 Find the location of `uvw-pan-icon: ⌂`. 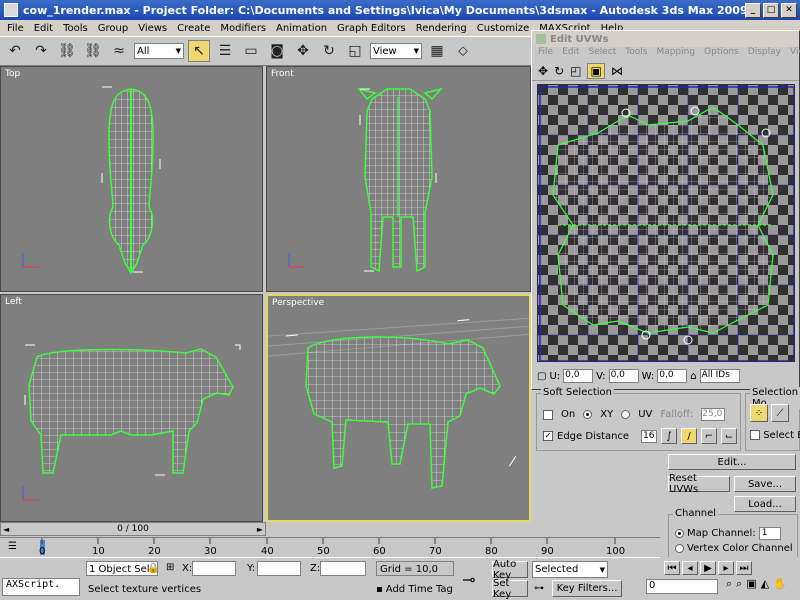

uvw-pan-icon: ⌂ is located at coordinates (693, 376).